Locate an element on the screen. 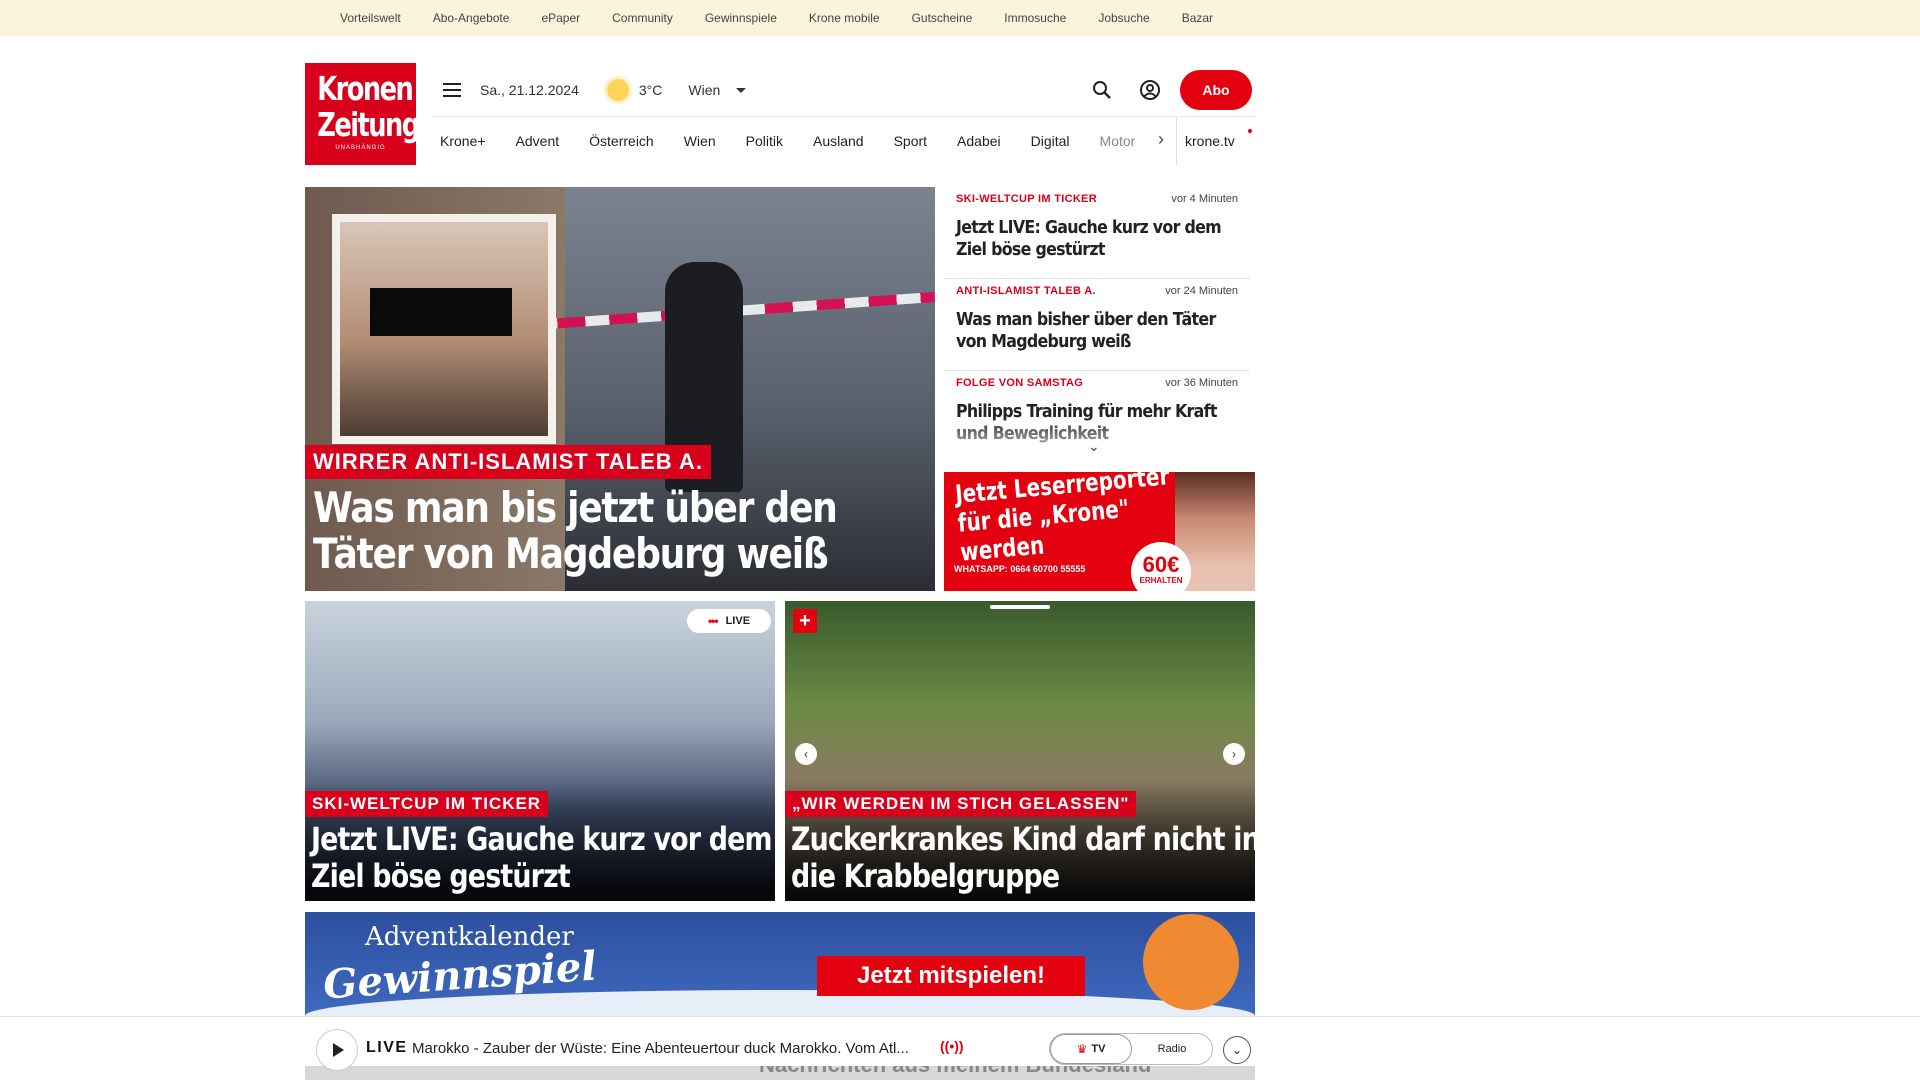 Image resolution: width=1920 pixels, height=1080 pixels. menu-icon is located at coordinates (452, 90).